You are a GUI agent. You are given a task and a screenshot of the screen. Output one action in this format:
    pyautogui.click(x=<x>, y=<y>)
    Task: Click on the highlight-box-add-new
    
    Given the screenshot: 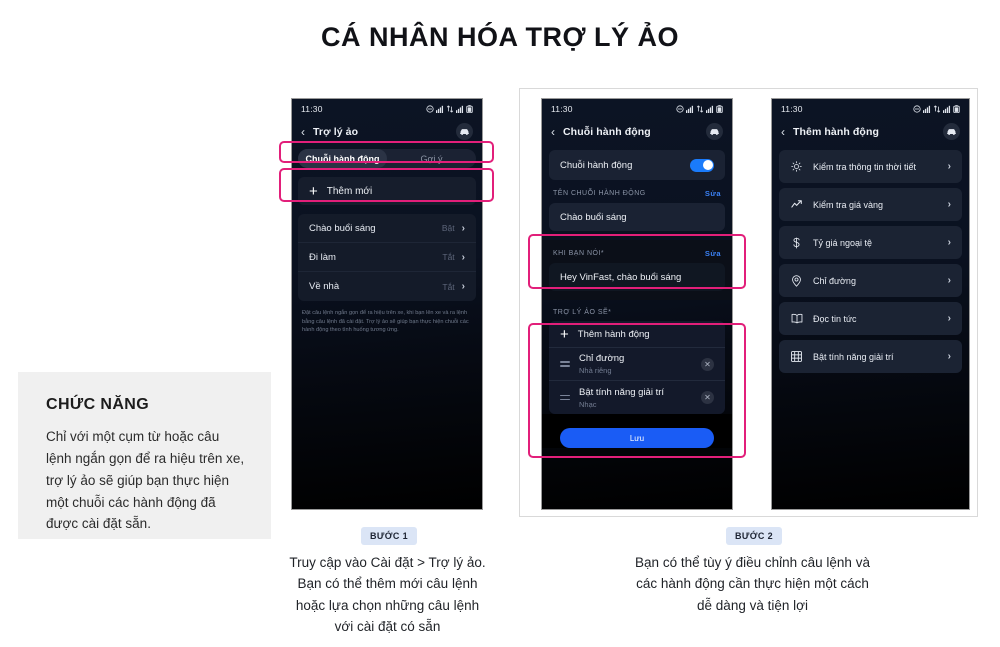 What is the action you would take?
    pyautogui.click(x=386, y=185)
    